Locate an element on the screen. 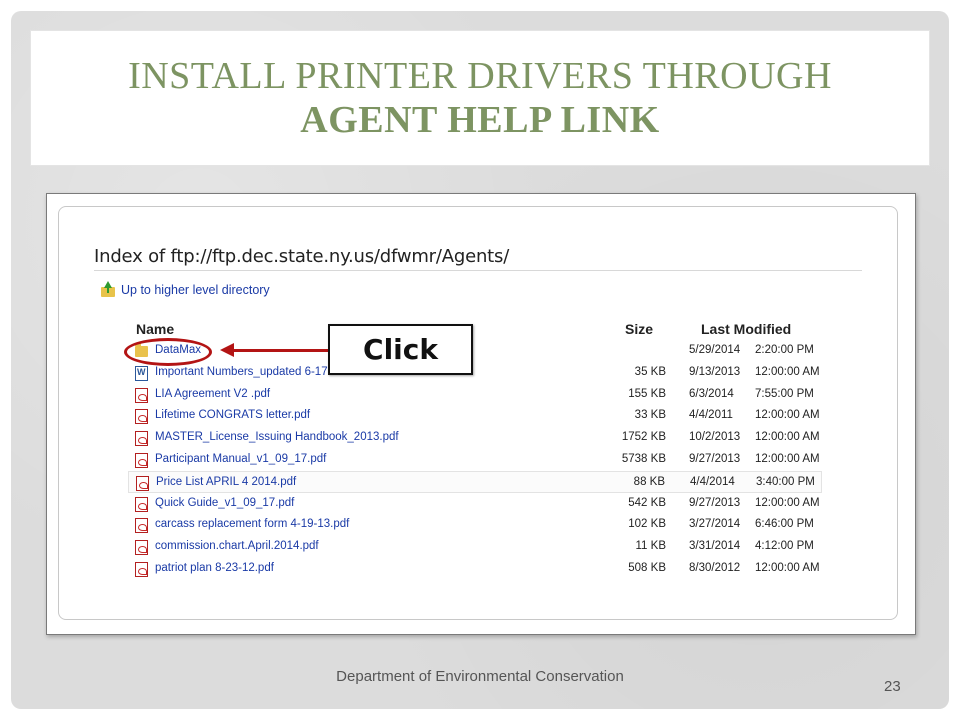  file-date: 8/30/2012 is located at coordinates (715, 568).